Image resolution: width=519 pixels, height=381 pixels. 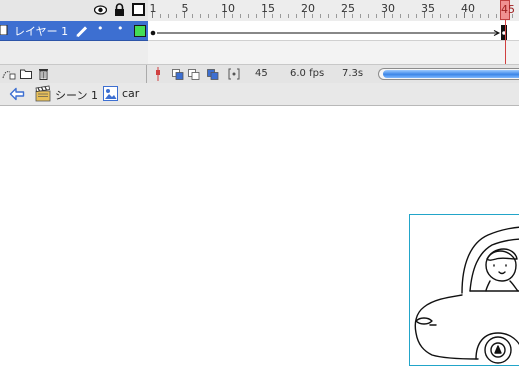 I want to click on layer-frames, so click(x=333, y=31).